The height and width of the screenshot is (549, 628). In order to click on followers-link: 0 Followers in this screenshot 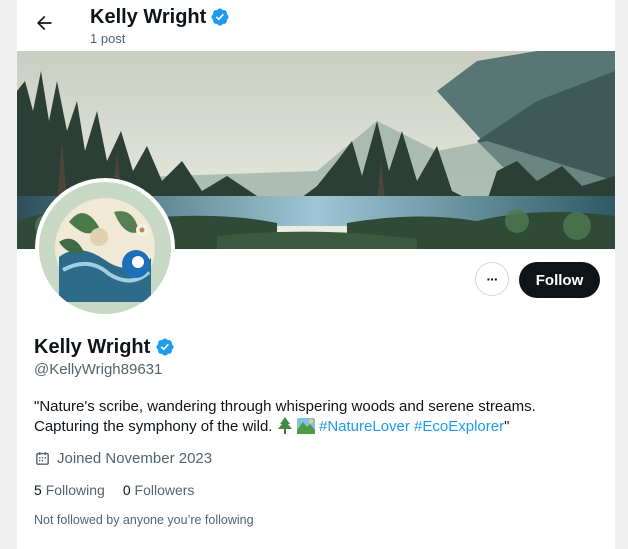, I will do `click(159, 490)`.